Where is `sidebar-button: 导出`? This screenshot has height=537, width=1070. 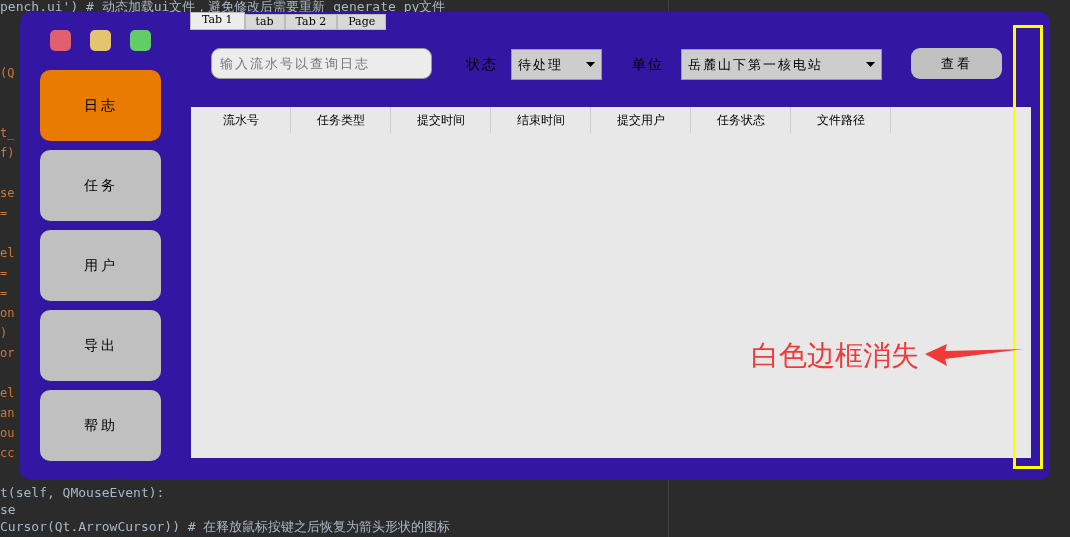
sidebar-button: 导出 is located at coordinates (100, 345).